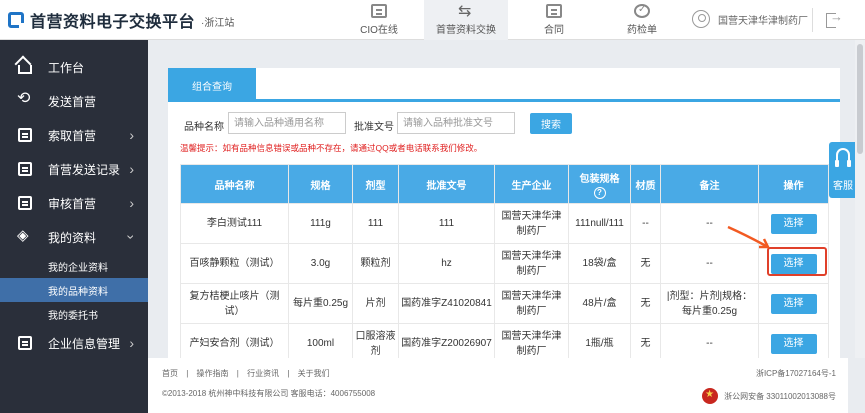  What do you see at coordinates (287, 123) in the screenshot?
I see `variety-name-input` at bounding box center [287, 123].